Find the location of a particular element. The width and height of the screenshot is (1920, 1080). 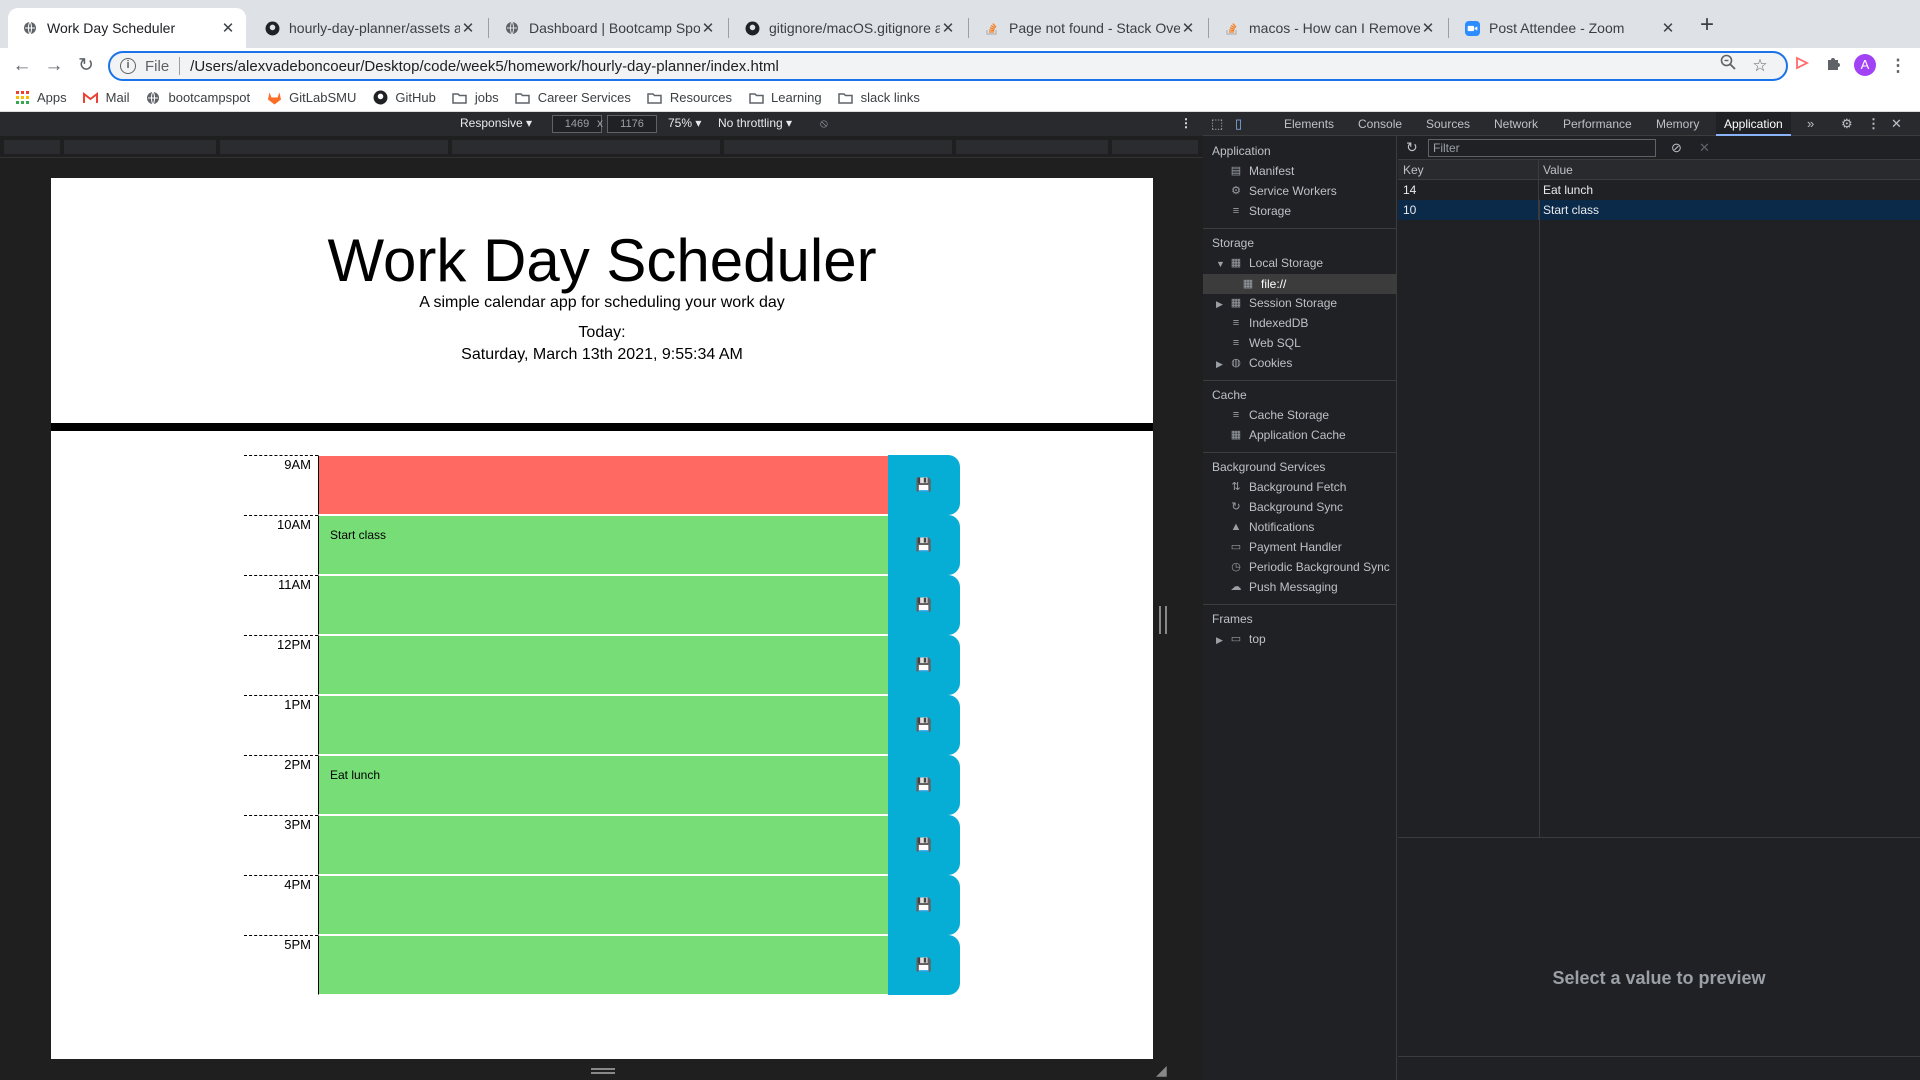

reload-icon: ↻ is located at coordinates (86, 66).